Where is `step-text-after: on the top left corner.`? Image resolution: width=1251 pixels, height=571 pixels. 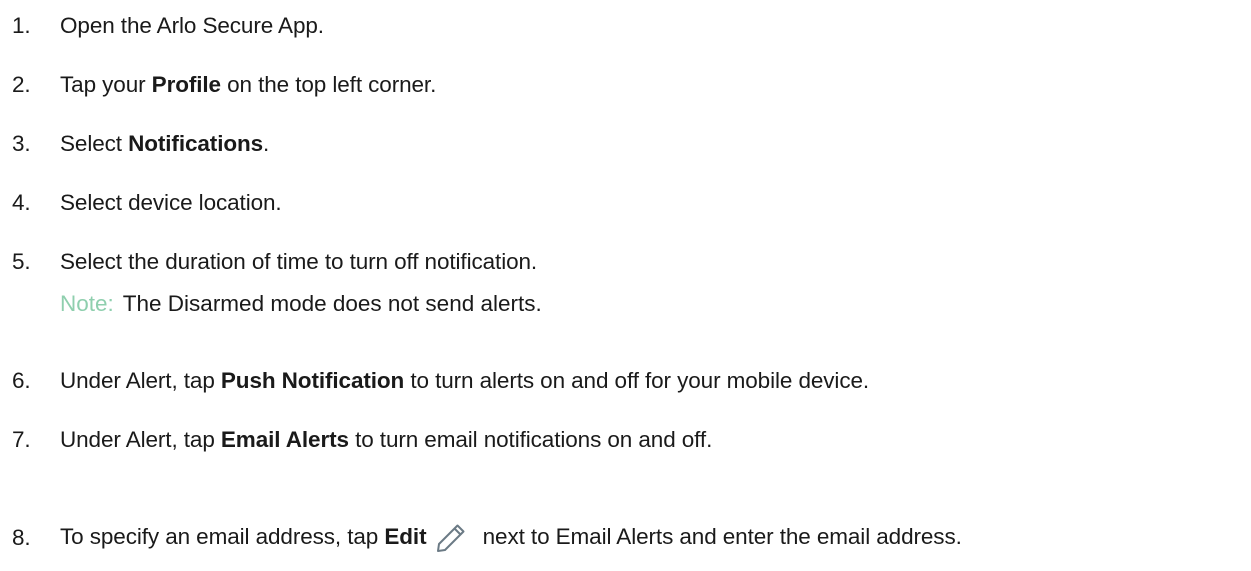
step-text-after: on the top left corner. is located at coordinates (328, 84).